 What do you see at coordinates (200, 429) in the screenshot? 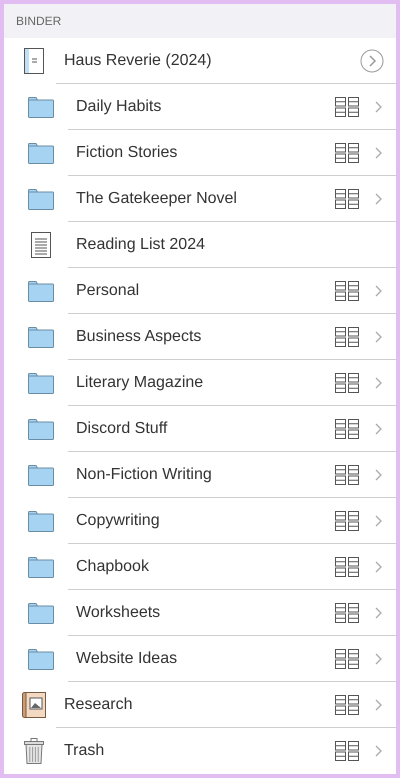
I see `binder-item: Discord Stuff` at bounding box center [200, 429].